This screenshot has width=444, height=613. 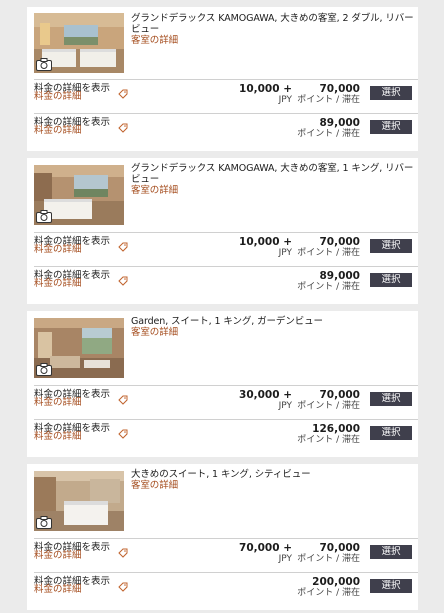 I want to click on cash-amount: 30,000 + JPY, so click(x=265, y=400).